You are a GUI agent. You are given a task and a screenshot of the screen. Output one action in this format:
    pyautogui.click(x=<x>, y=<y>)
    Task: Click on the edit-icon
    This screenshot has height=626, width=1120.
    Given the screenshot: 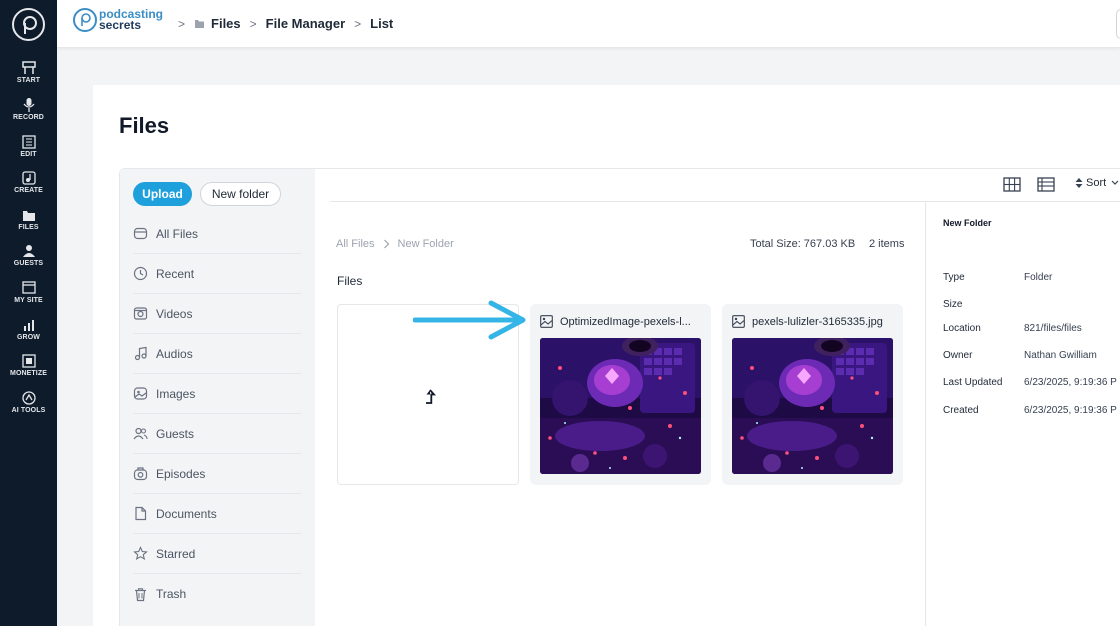 What is the action you would take?
    pyautogui.click(x=28, y=142)
    